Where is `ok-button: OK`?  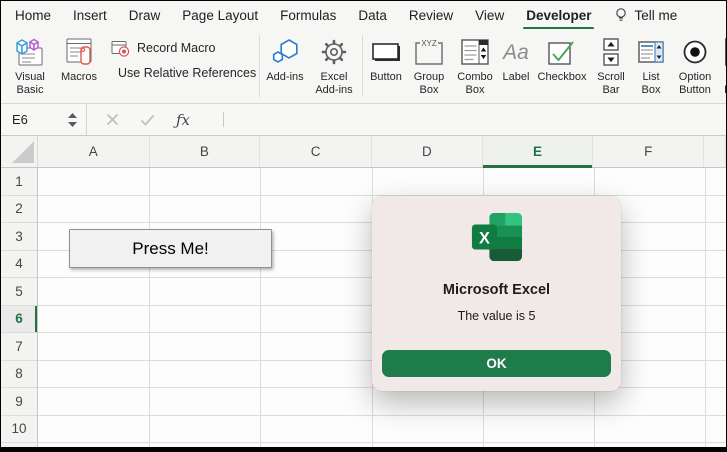 ok-button: OK is located at coordinates (496, 363).